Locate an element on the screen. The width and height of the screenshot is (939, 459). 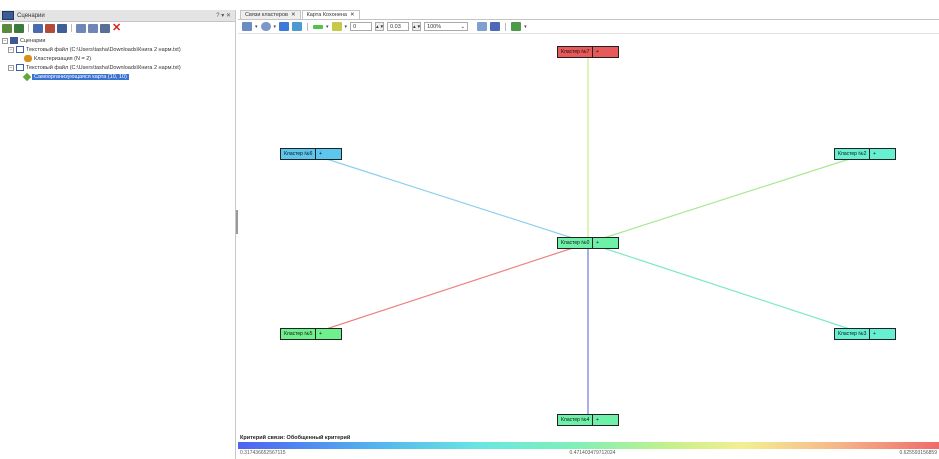
tab-cluster-links: Связи кластеров ✕ is located at coordinates (270, 14).